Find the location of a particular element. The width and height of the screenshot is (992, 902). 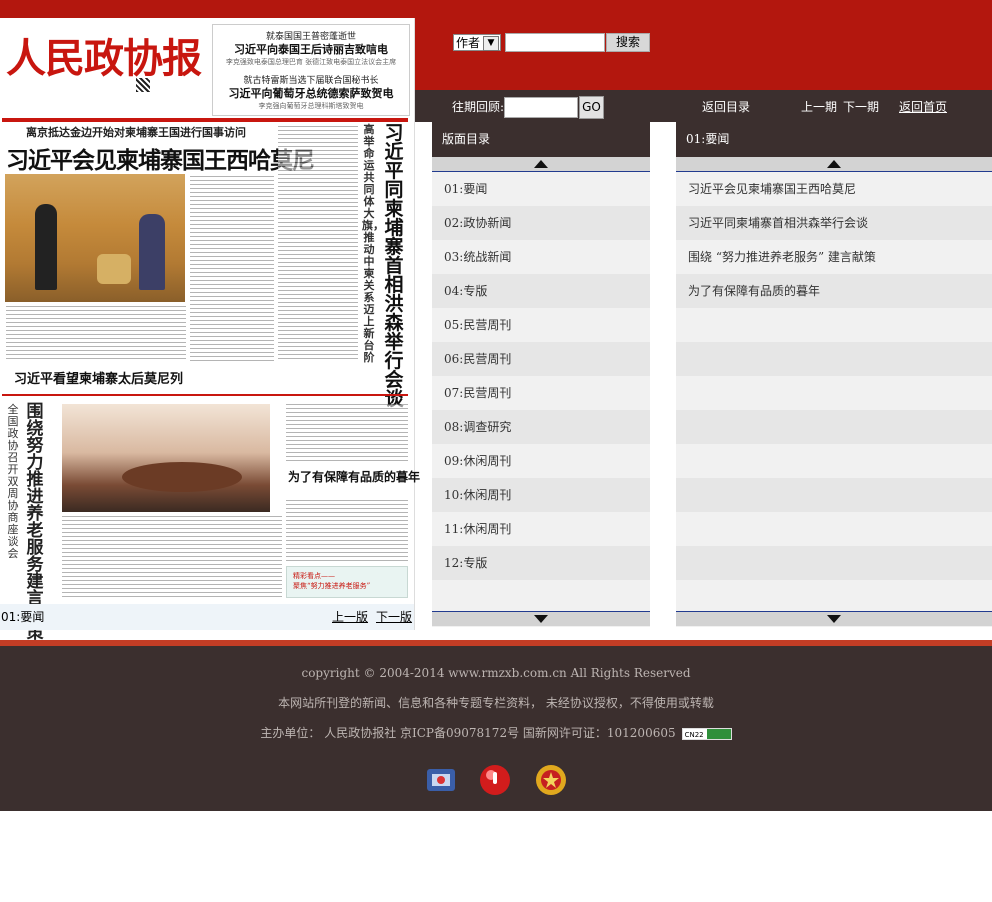

toc-item: 06:民营周刊 is located at coordinates (541, 359).